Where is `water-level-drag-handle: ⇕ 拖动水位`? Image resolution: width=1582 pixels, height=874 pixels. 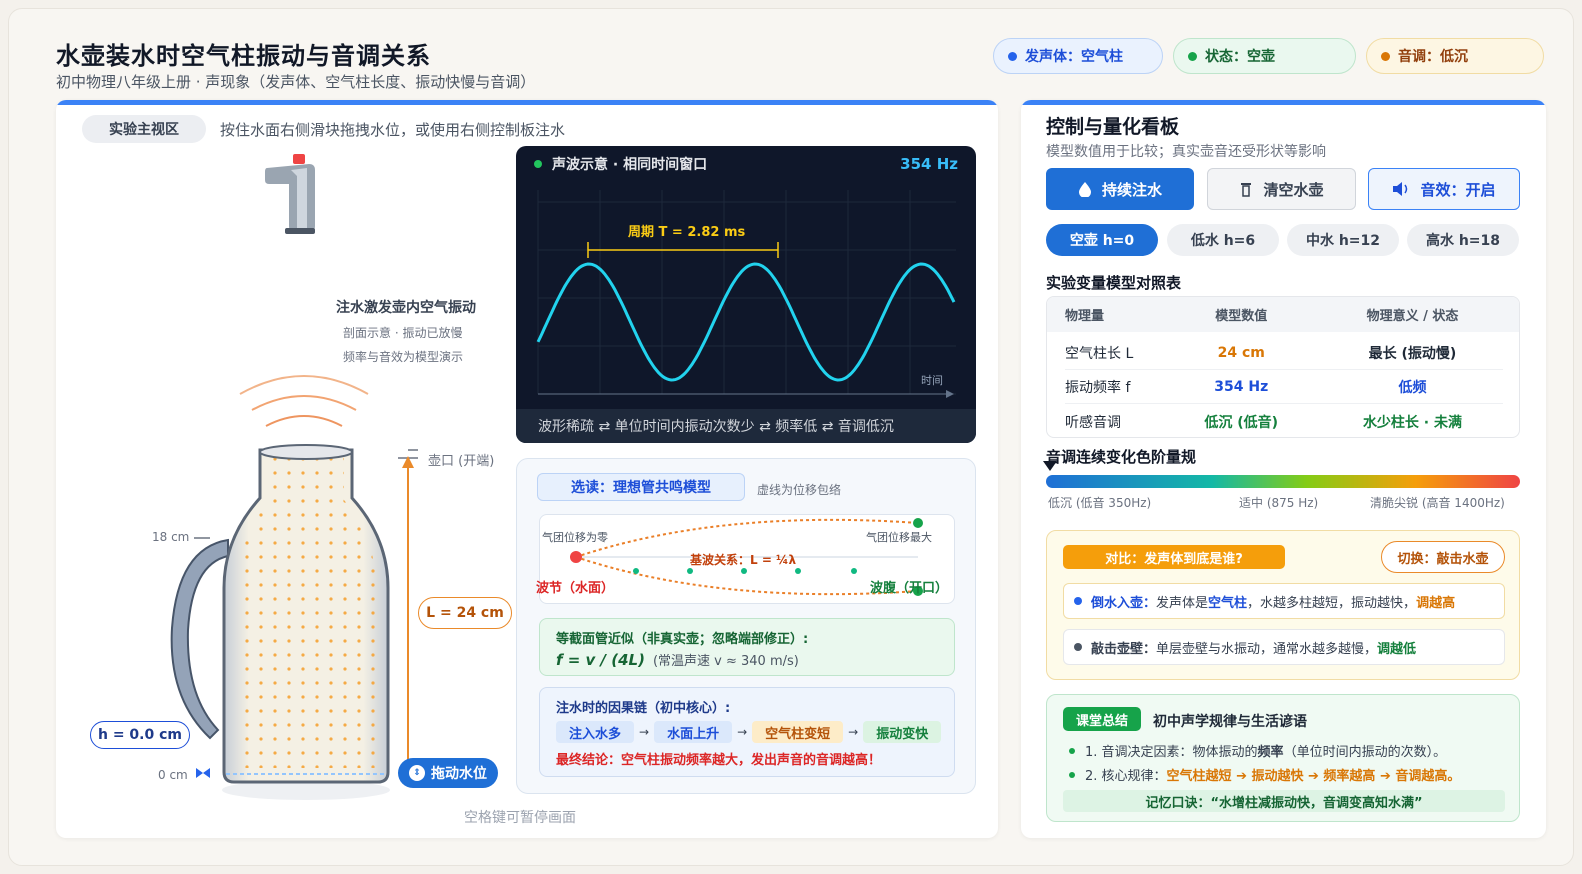
water-level-drag-handle: ⇕ 拖动水位 is located at coordinates (448, 773).